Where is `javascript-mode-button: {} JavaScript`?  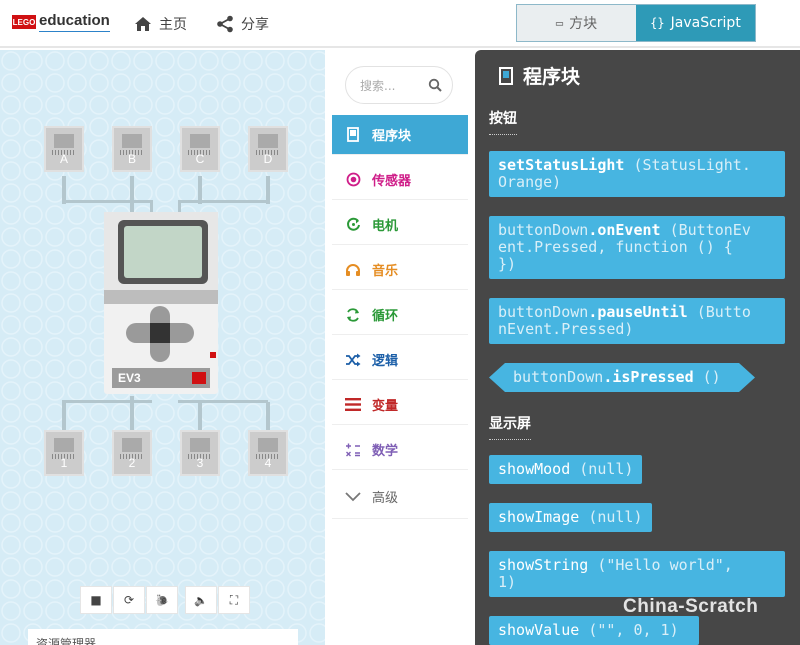
javascript-mode-button: {} JavaScript is located at coordinates (695, 23).